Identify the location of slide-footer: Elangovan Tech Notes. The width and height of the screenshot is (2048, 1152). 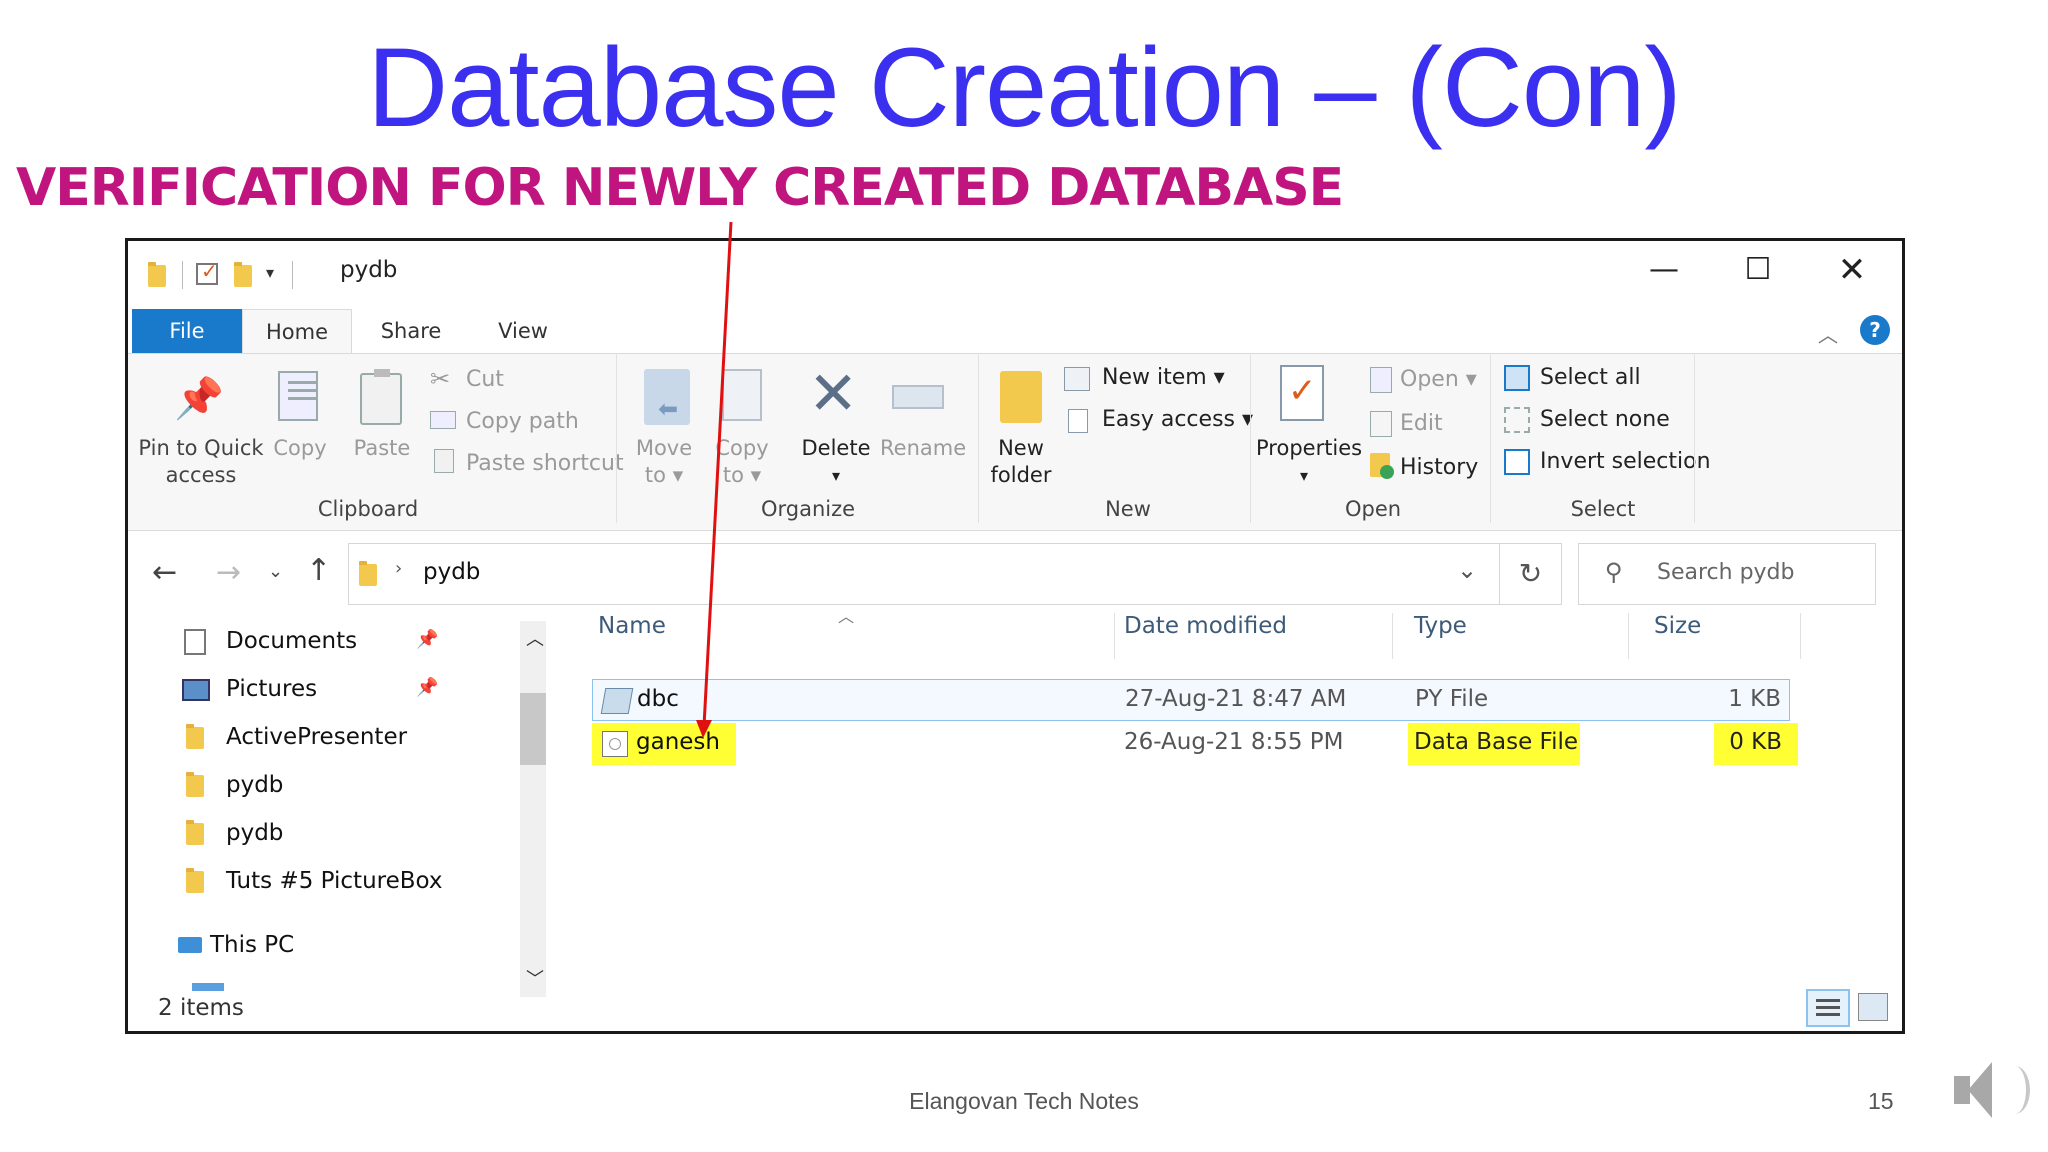
(1024, 1101).